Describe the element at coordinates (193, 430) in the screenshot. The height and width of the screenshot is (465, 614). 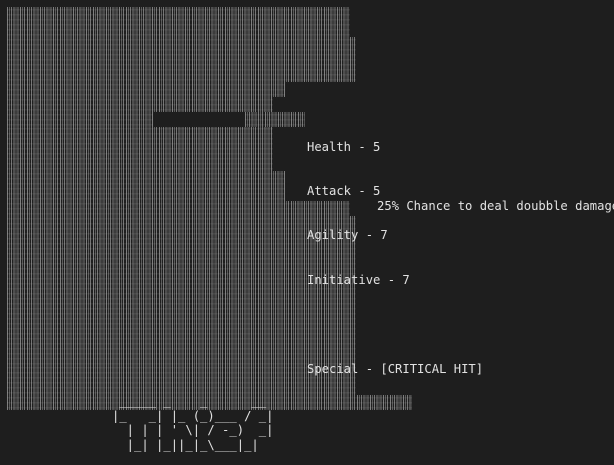
I see `banner-line: | | | ' \| / -_) _|` at that location.